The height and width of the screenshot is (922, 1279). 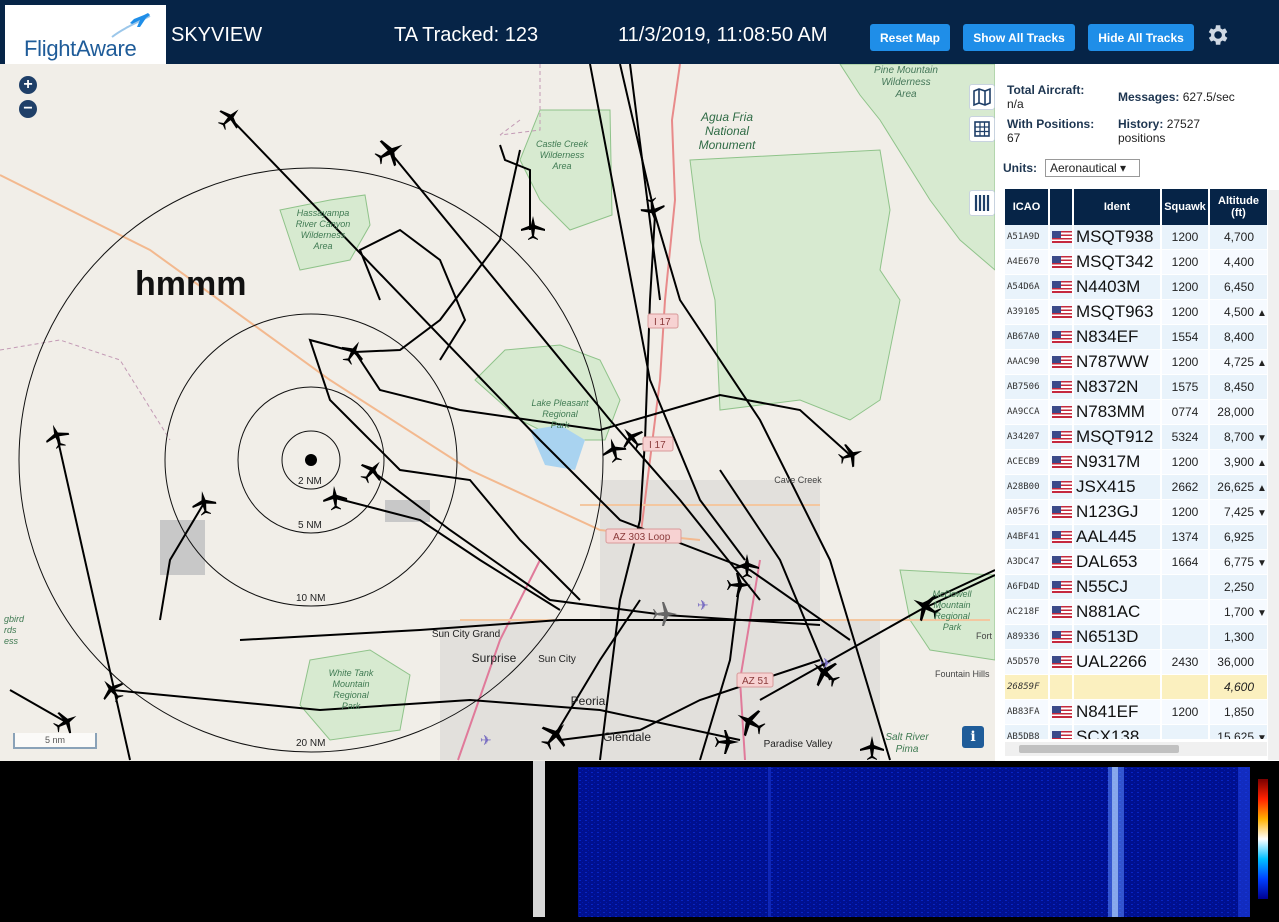 What do you see at coordinates (1136, 337) in the screenshot?
I see `table-row: AB67A0 N834EF 1554 8,400` at bounding box center [1136, 337].